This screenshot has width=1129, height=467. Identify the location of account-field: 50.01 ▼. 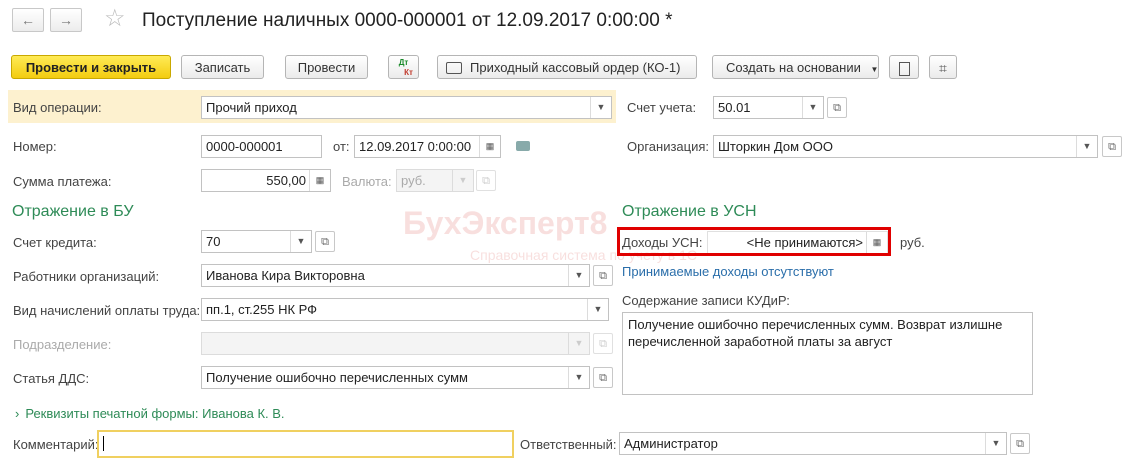
(768, 107).